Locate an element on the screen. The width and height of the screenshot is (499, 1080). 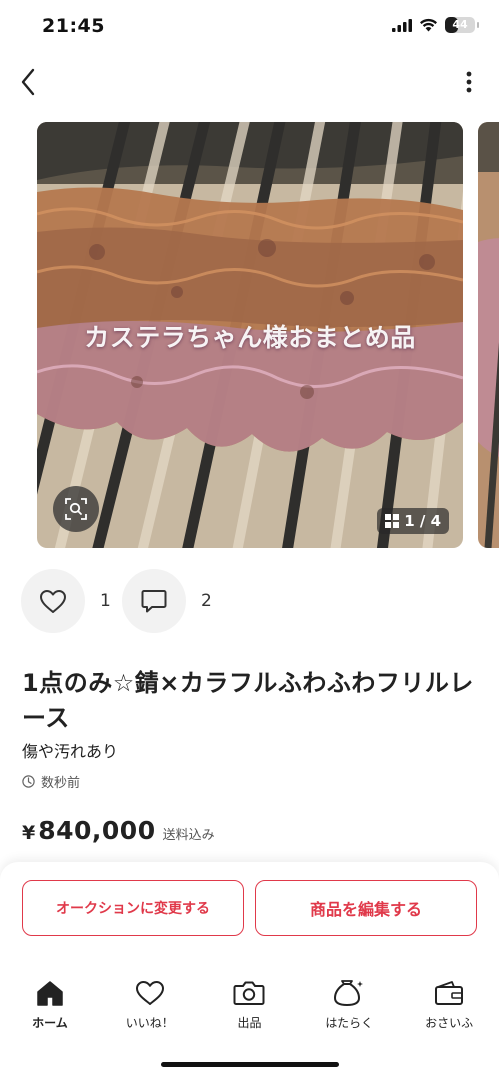
tab-wallet-label: おさいふ is located at coordinates (449, 1023).